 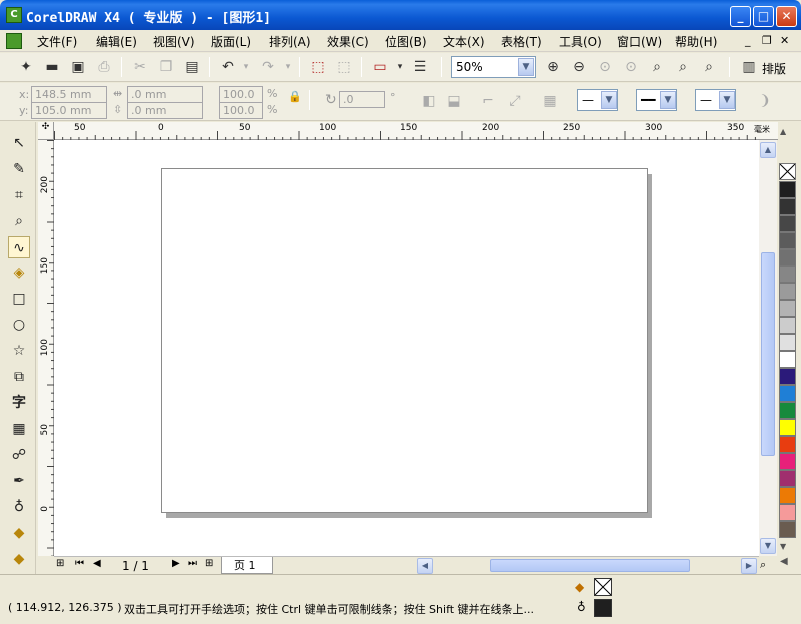 I want to click on menu-edit: 编辑(E), so click(x=116, y=41).